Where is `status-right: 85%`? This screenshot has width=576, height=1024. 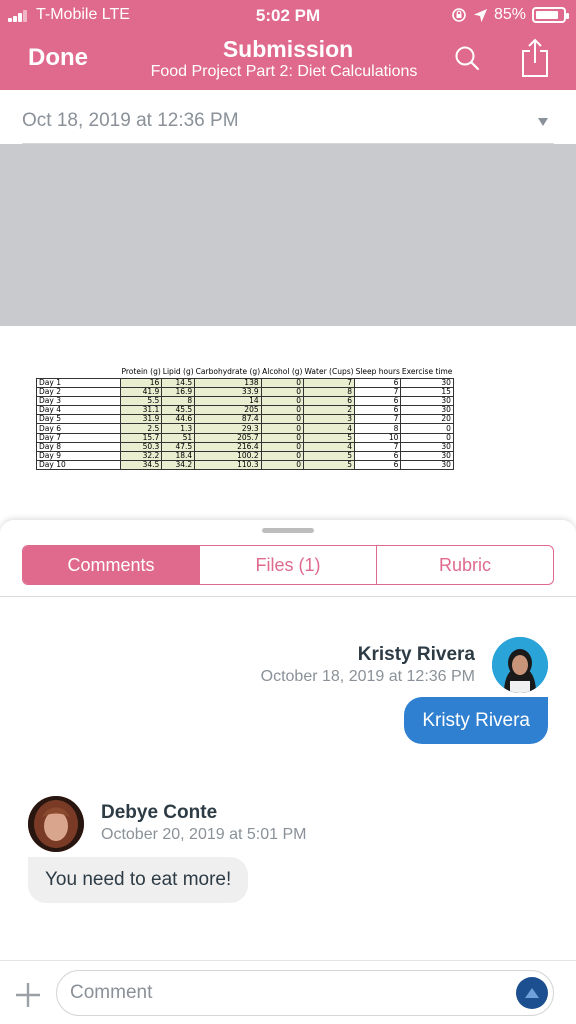
status-right: 85% is located at coordinates (510, 15).